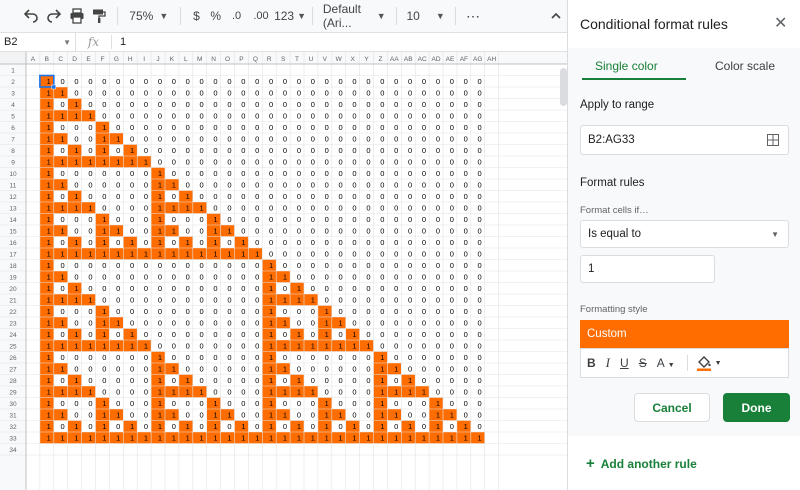 The height and width of the screenshot is (490, 800). What do you see at coordinates (241, 59) in the screenshot?
I see `column-header: P` at bounding box center [241, 59].